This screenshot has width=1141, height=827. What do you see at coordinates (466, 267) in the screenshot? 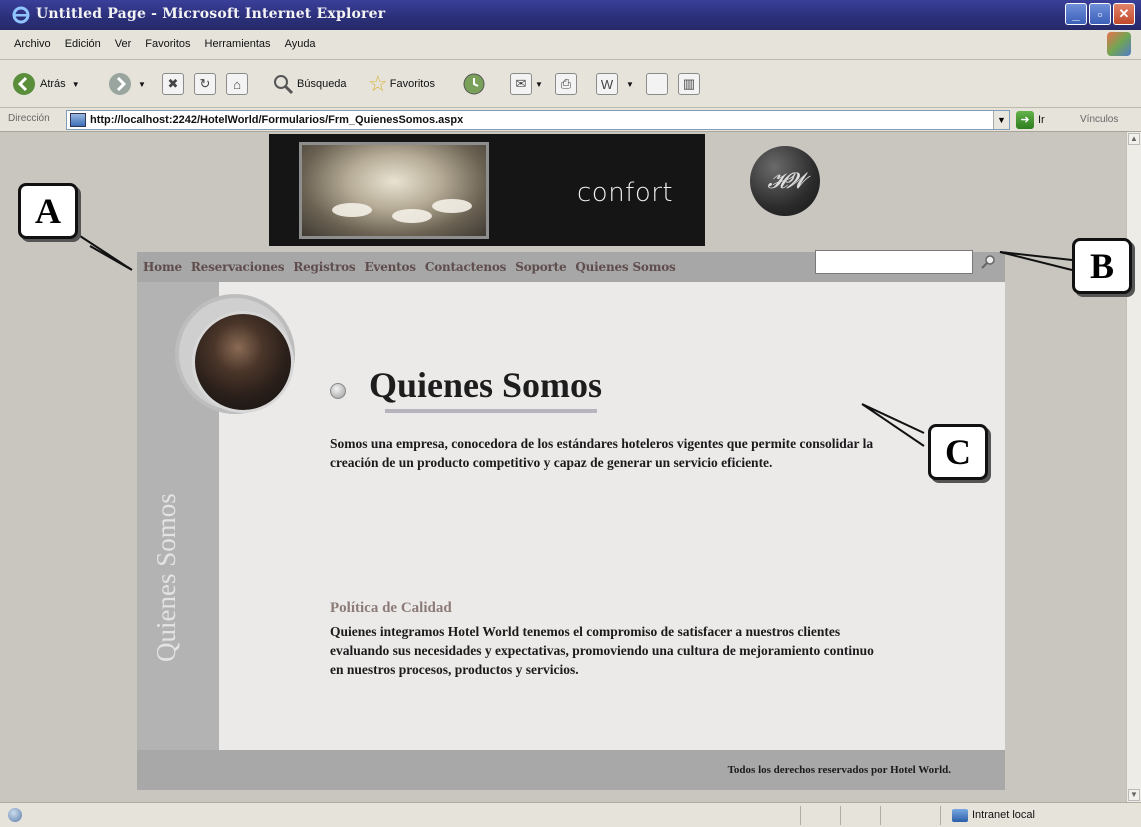
I see `nav-contactenos: Contactenos` at bounding box center [466, 267].